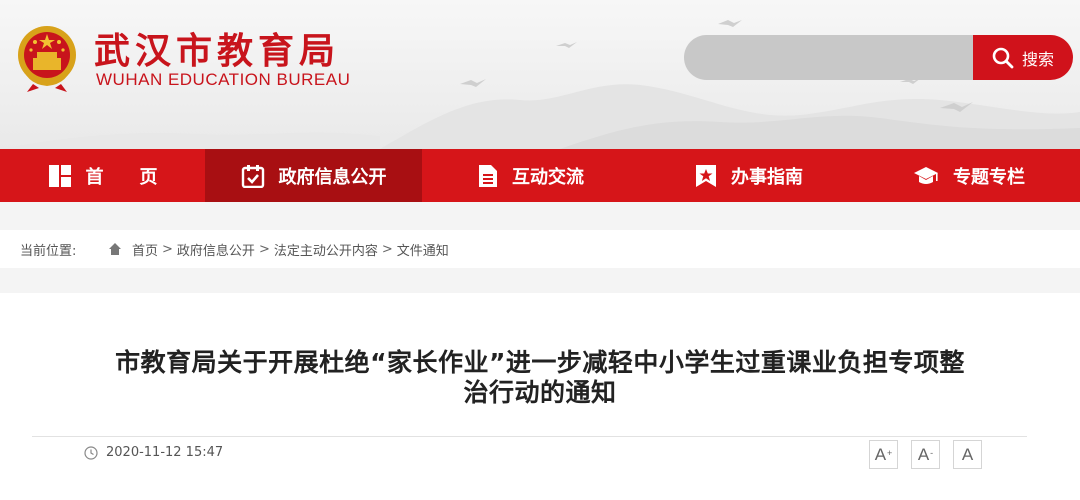  What do you see at coordinates (216, 249) in the screenshot?
I see `breadcrumb-gov-info: 政府信息公开` at bounding box center [216, 249].